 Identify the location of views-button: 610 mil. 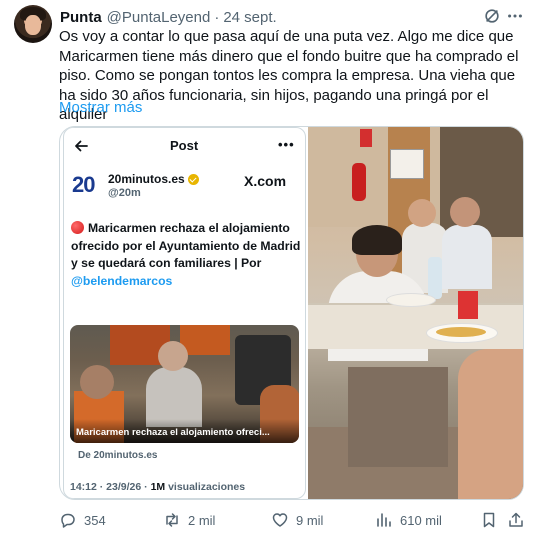
(408, 520).